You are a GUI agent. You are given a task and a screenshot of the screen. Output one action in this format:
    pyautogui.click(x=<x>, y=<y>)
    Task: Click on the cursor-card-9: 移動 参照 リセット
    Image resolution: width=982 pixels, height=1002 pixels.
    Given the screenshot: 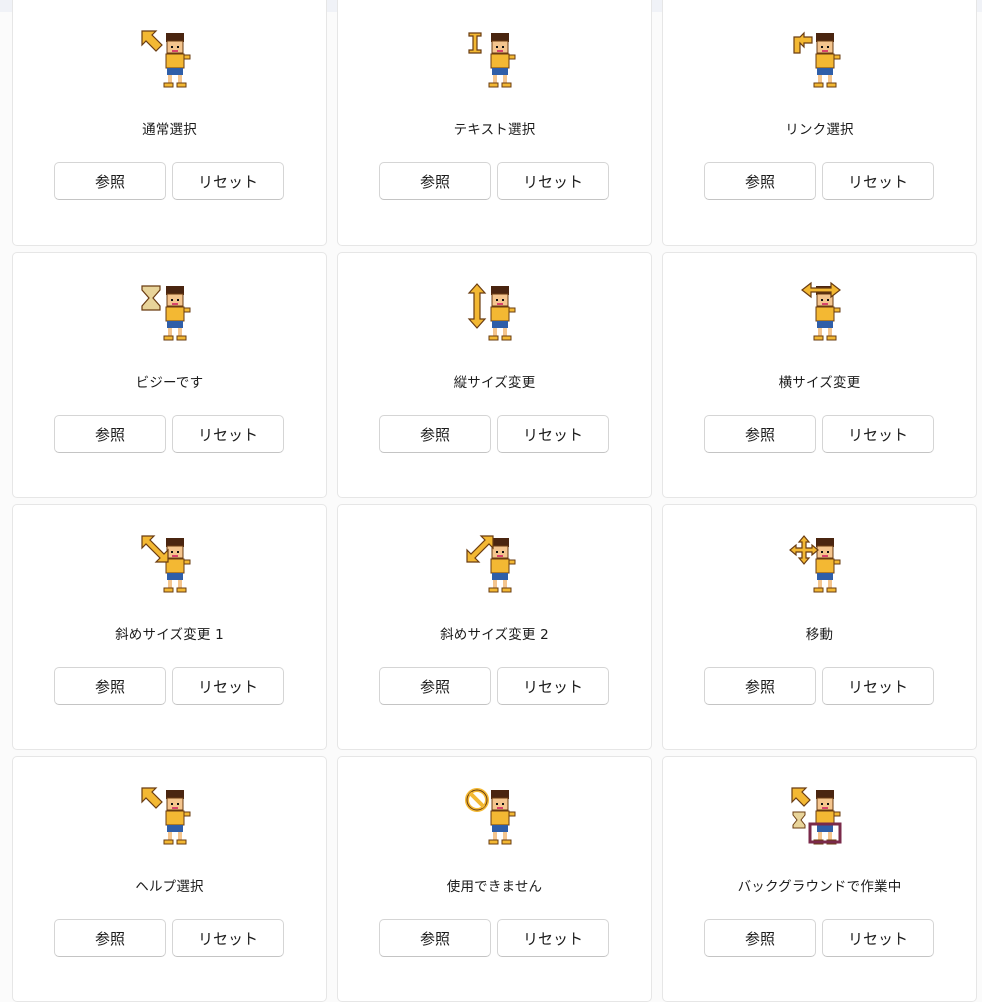 What is the action you would take?
    pyautogui.click(x=819, y=627)
    